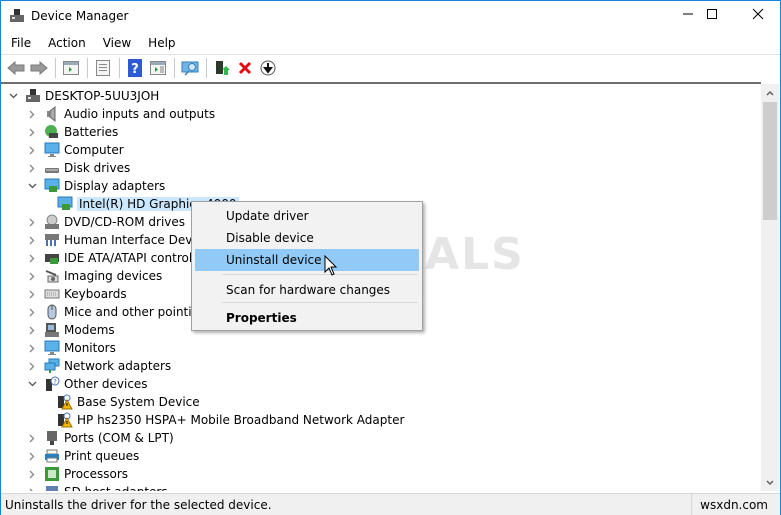 This screenshot has height=515, width=781. Describe the element at coordinates (307, 290) in the screenshot. I see `context-menu-item-scan-for-hardware-changes: Scan for hardware changes` at that location.